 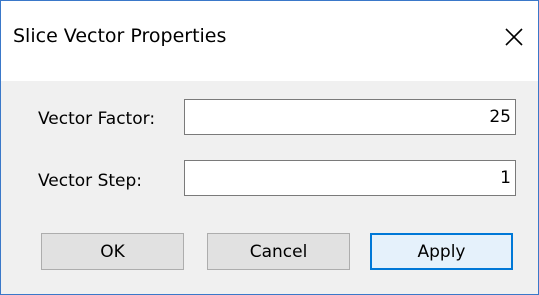 I want to click on window-title: Slice Vector Properties, so click(x=120, y=36).